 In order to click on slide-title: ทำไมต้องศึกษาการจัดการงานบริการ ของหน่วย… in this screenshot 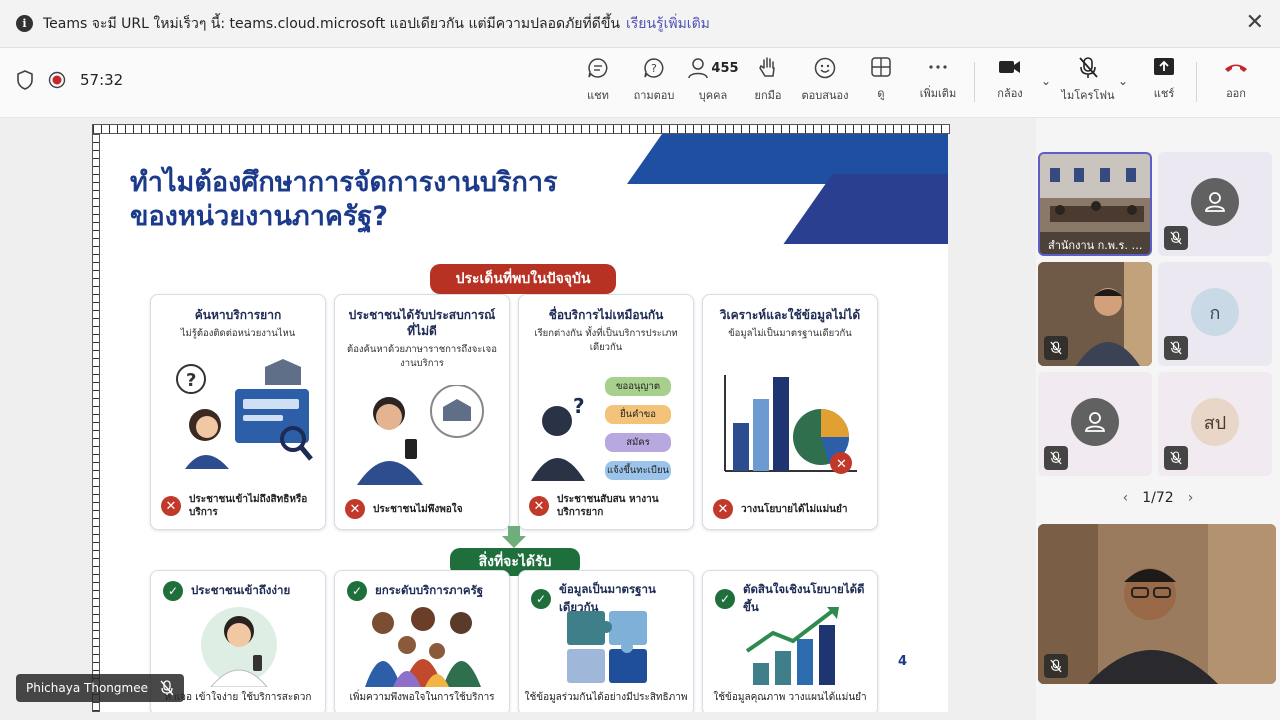, I will do `click(344, 200)`.